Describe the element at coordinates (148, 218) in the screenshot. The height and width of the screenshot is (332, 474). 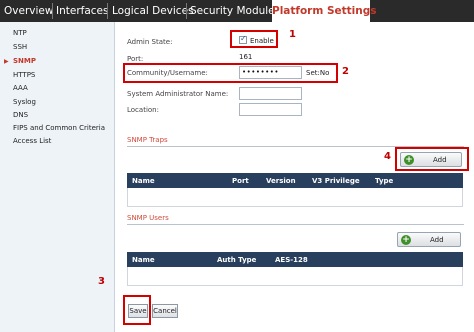
I see `snmp-users-title: SNMP Users` at that location.